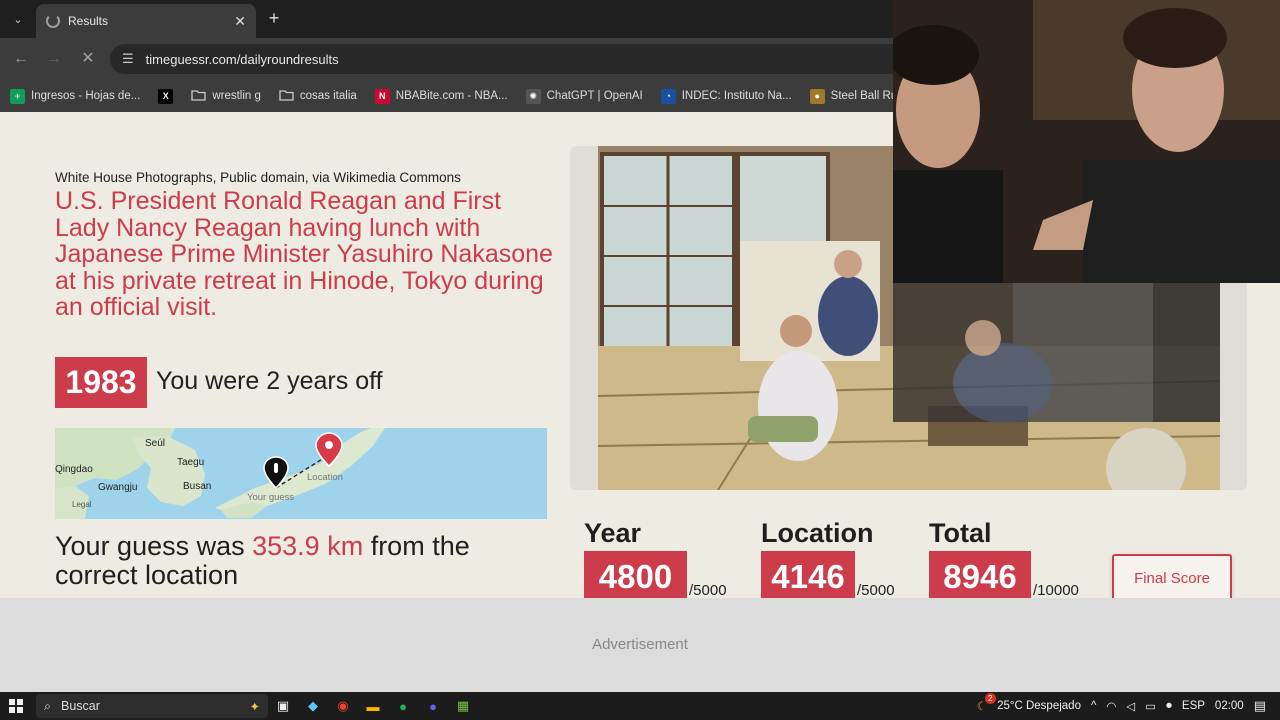 This screenshot has height=720, width=1280. Describe the element at coordinates (152, 706) in the screenshot. I see `taskbar-search: ⌕ Buscar ✦` at that location.